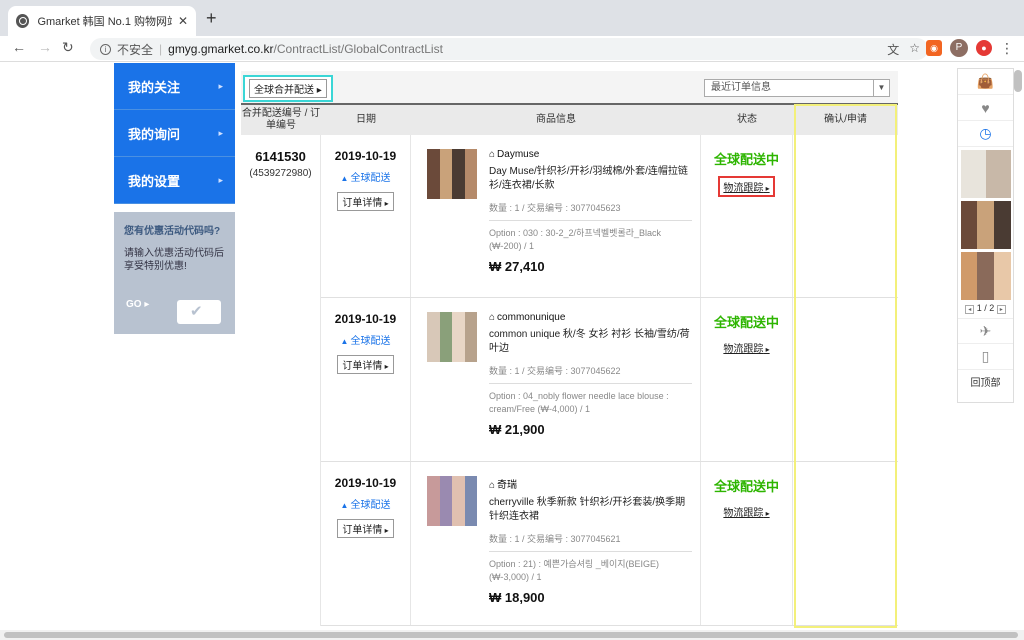 The width and height of the screenshot is (1024, 640). What do you see at coordinates (288, 88) in the screenshot?
I see `global-merge-shipping-button: 全球合并配送 ▸` at bounding box center [288, 88].